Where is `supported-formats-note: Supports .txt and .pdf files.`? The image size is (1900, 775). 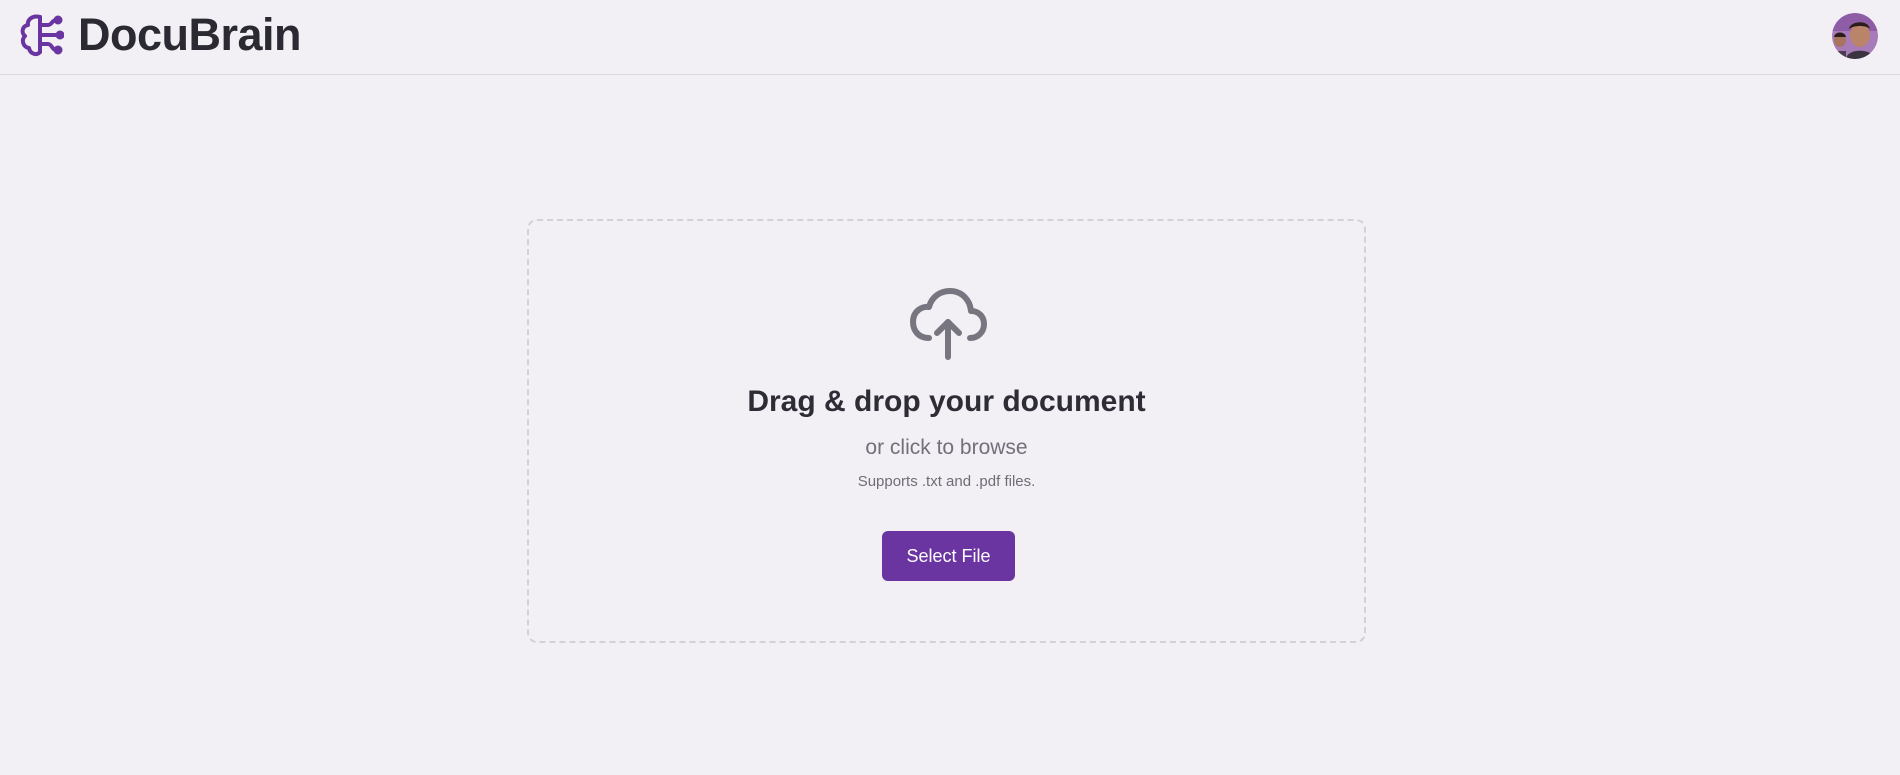 supported-formats-note: Supports .txt and .pdf files. is located at coordinates (946, 481).